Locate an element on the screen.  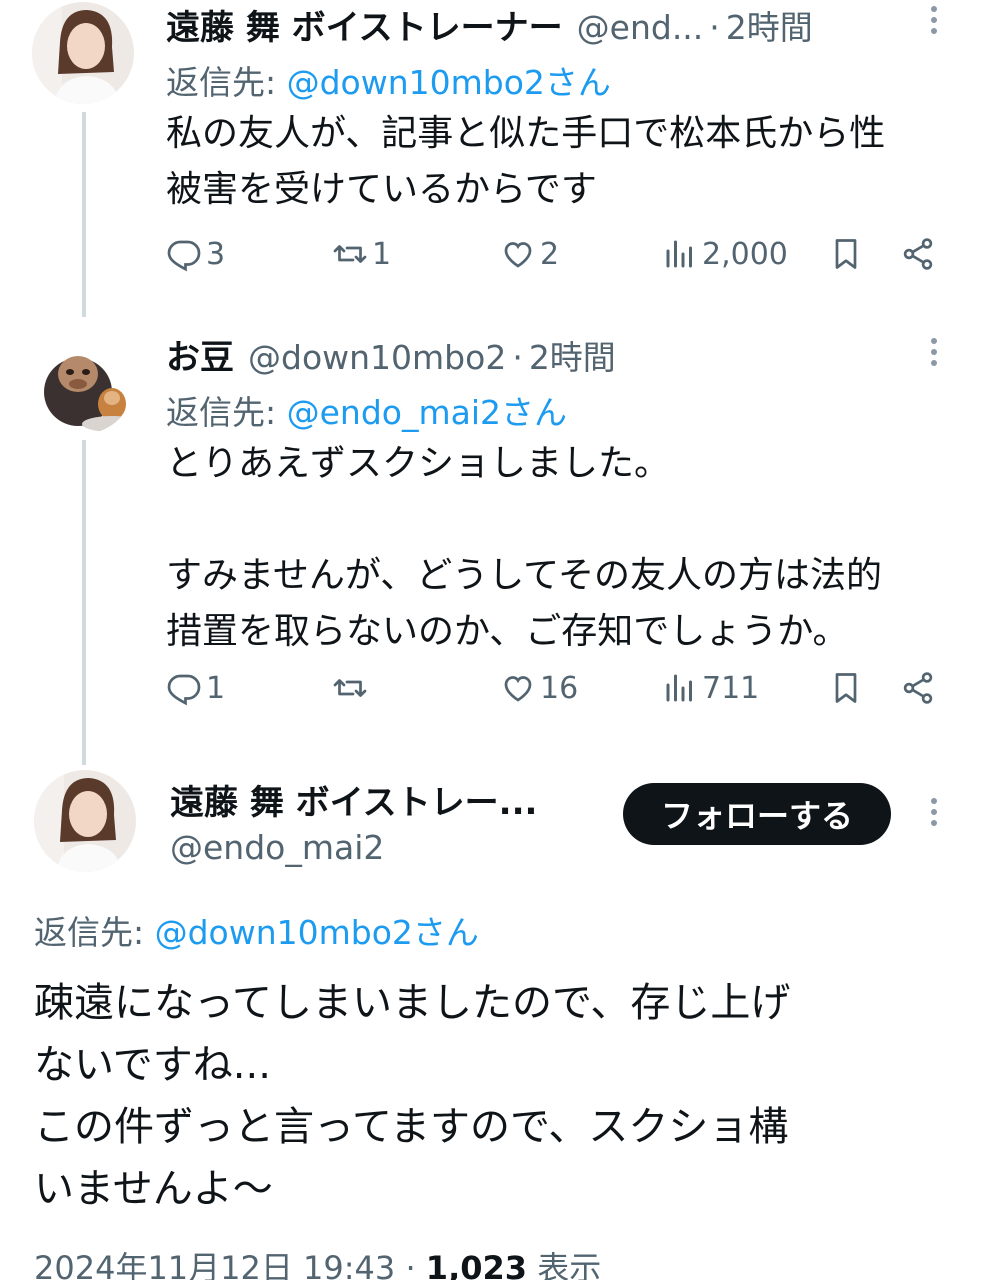
views-count: 711 is located at coordinates (731, 688).